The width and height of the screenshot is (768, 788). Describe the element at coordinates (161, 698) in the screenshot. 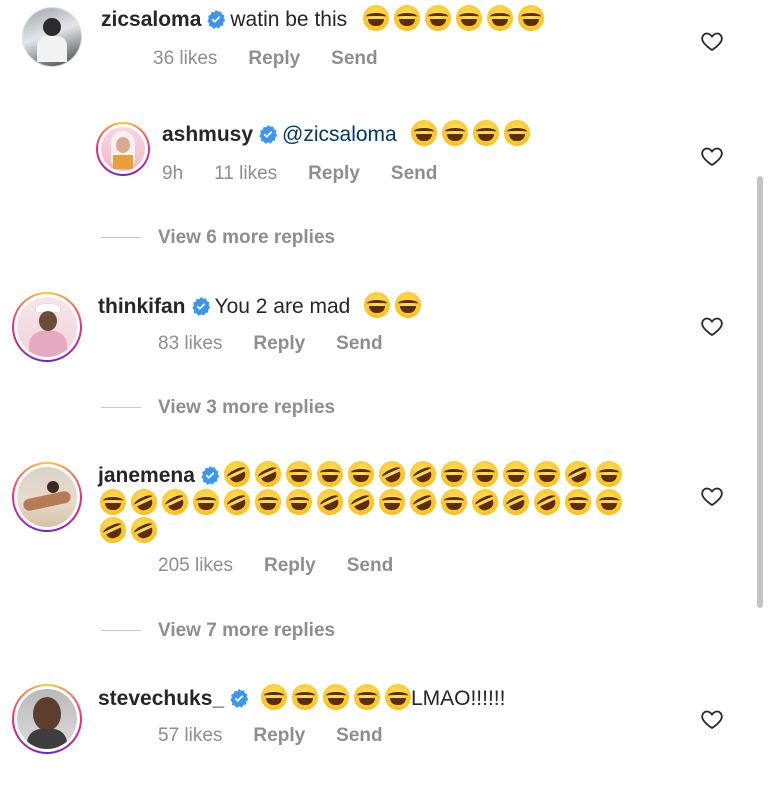

I see `username-stevechuks: stevechuks_` at that location.